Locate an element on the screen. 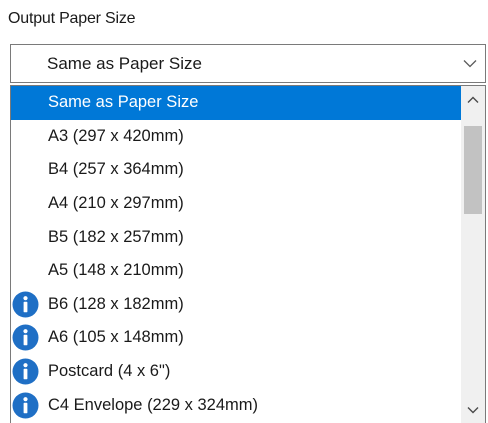 This screenshot has height=423, width=488. paper-size-option: A5 (148 x 210mm) is located at coordinates (236, 271).